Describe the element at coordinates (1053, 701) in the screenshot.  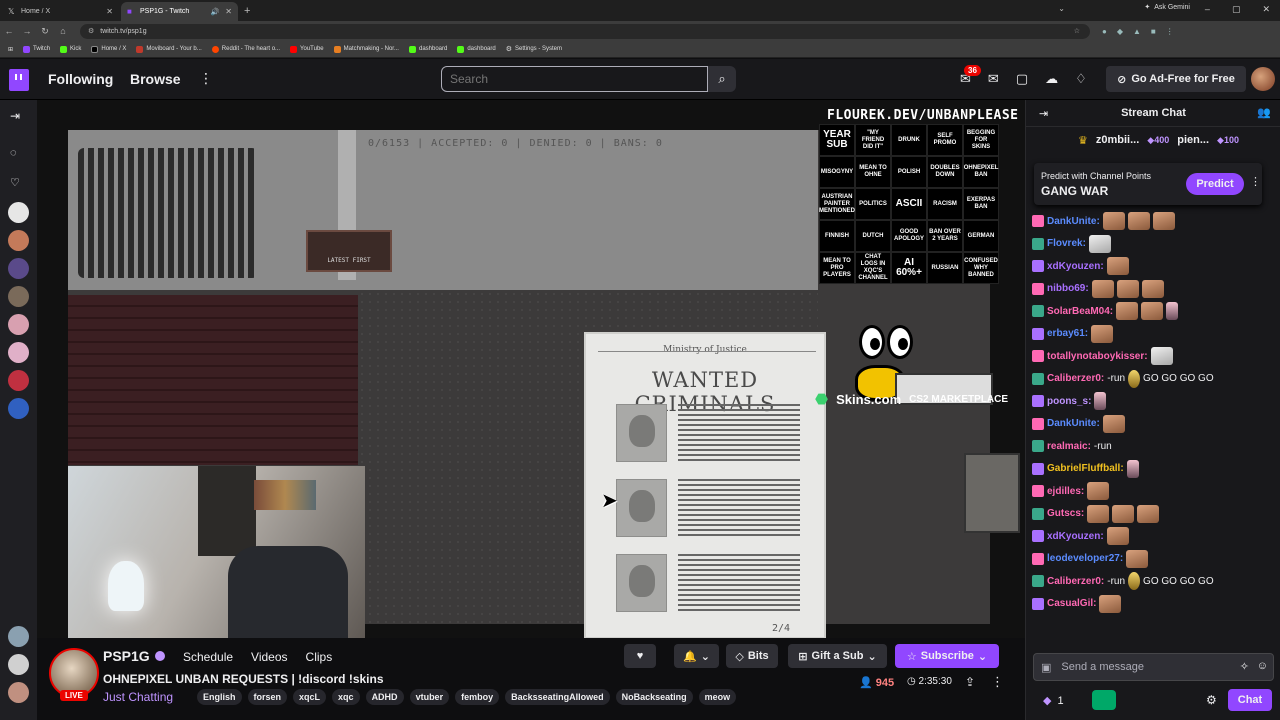
I see `channel-points: ◆ 1` at that location.